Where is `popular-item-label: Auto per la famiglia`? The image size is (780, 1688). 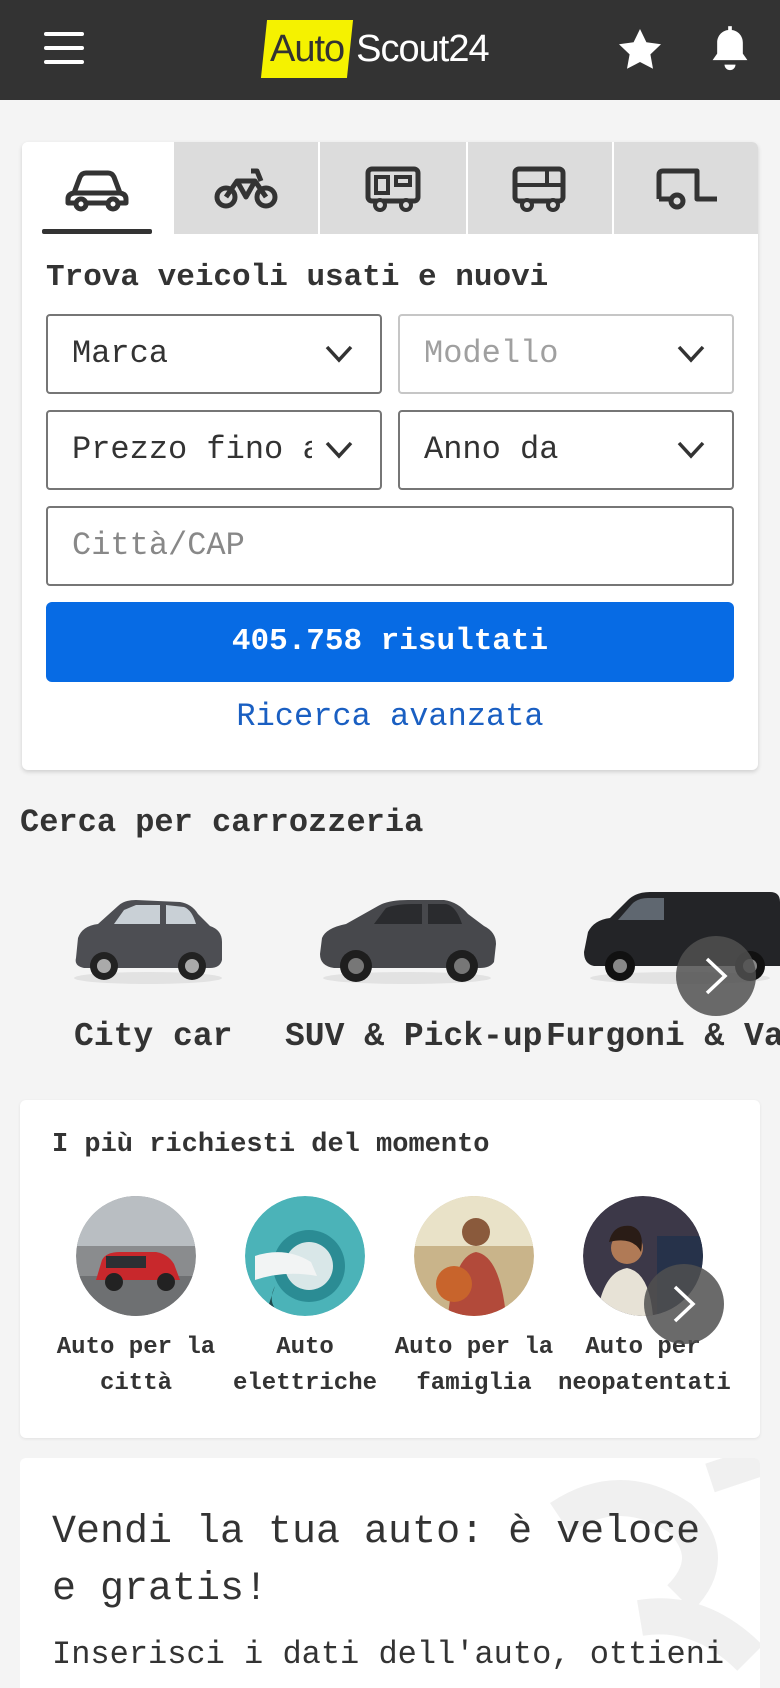 popular-item-label: Auto per la famiglia is located at coordinates (474, 1366).